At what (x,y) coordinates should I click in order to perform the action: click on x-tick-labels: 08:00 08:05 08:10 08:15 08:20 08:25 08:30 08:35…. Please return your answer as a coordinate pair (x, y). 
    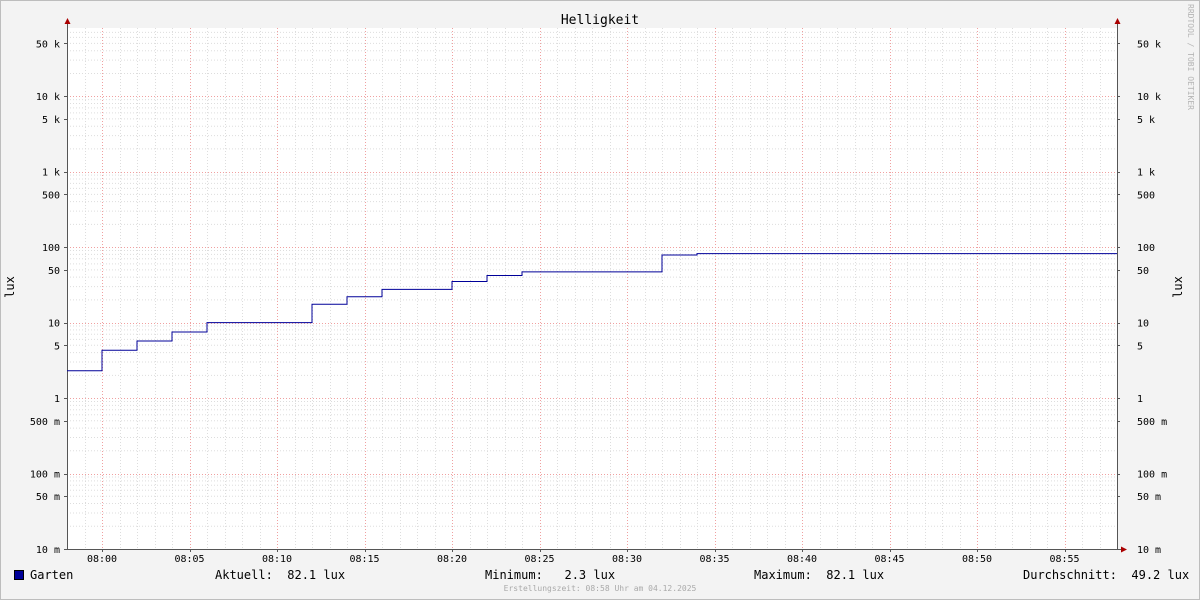
    Looking at the image, I should click on (583, 557).